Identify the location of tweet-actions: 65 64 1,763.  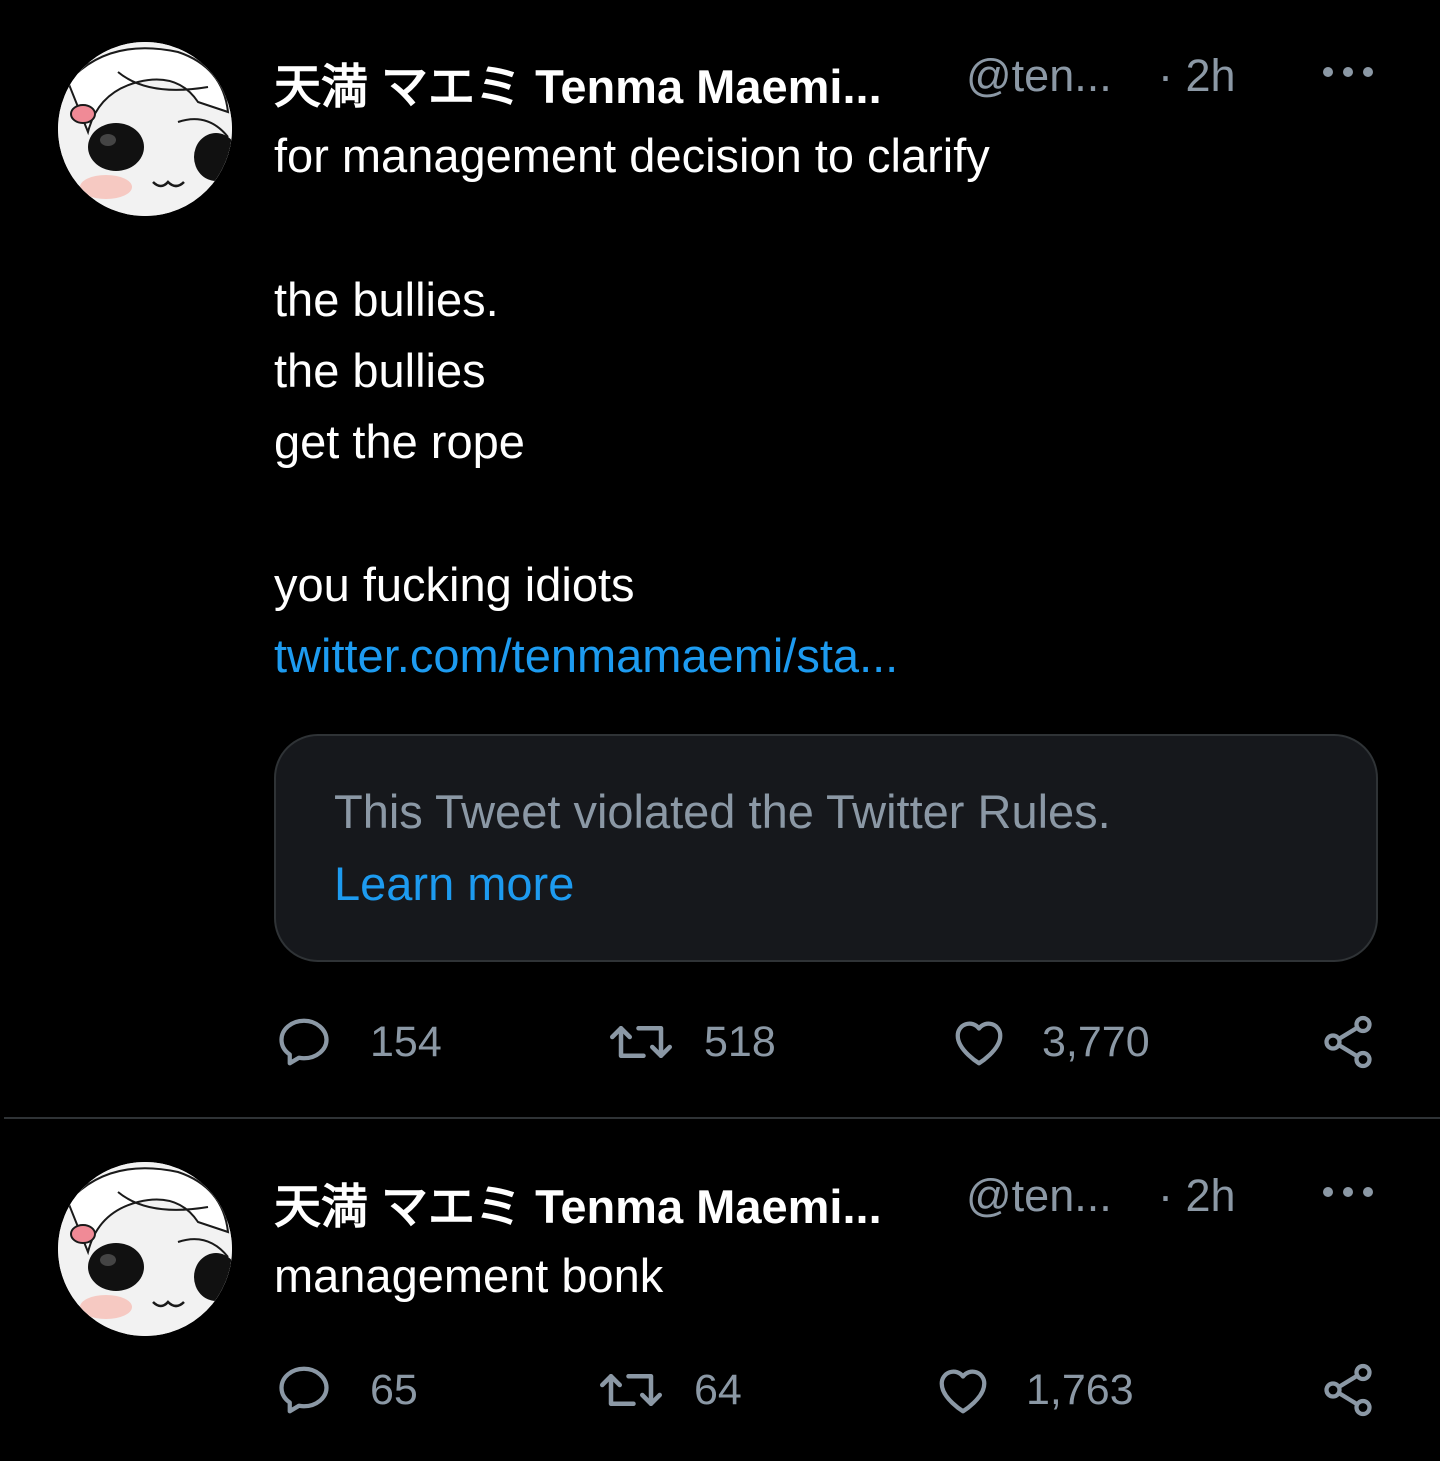
(828, 1390).